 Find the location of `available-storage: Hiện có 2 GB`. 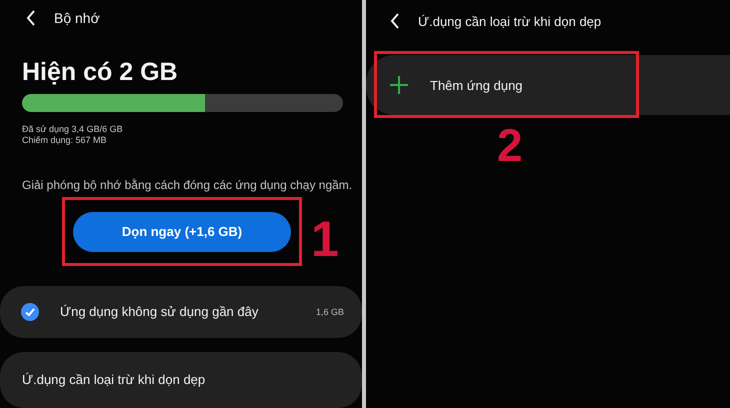

available-storage: Hiện có 2 GB is located at coordinates (100, 72).